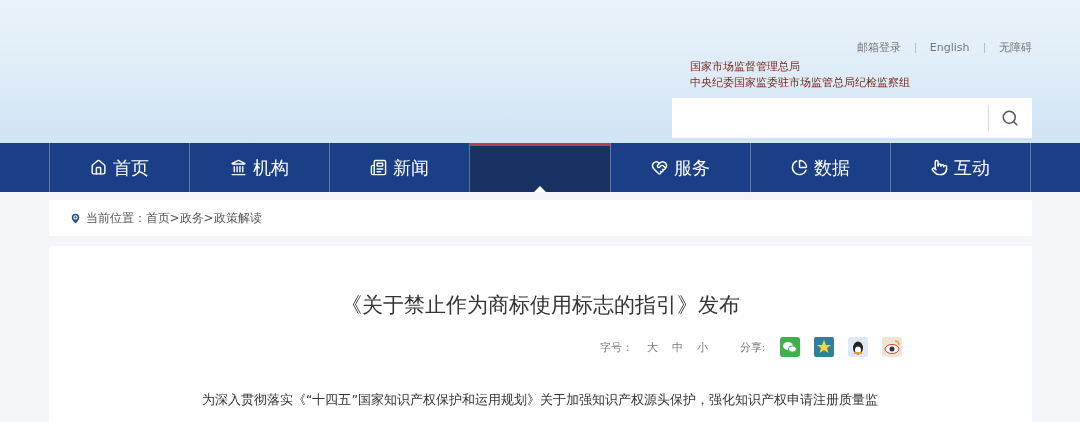 This screenshot has height=422, width=1080. Describe the element at coordinates (800, 167) in the screenshot. I see `pie-chart-icon` at that location.